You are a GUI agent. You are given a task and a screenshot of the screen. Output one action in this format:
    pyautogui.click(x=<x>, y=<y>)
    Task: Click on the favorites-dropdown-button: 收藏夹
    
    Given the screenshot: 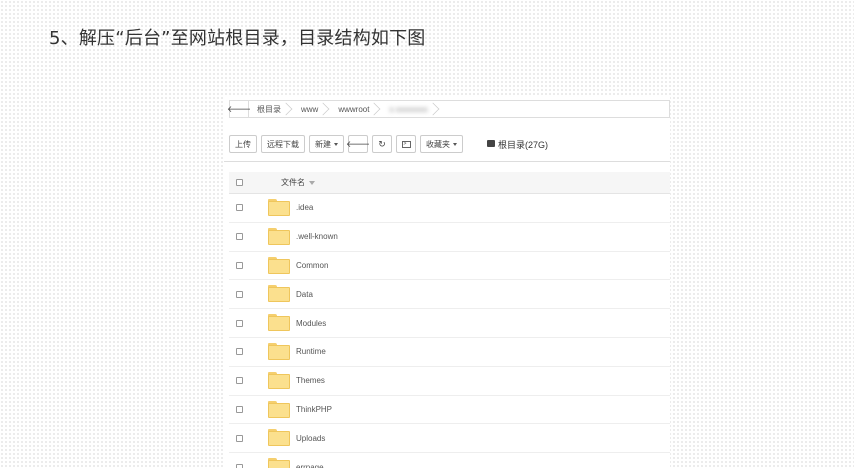 What is the action you would take?
    pyautogui.click(x=441, y=144)
    